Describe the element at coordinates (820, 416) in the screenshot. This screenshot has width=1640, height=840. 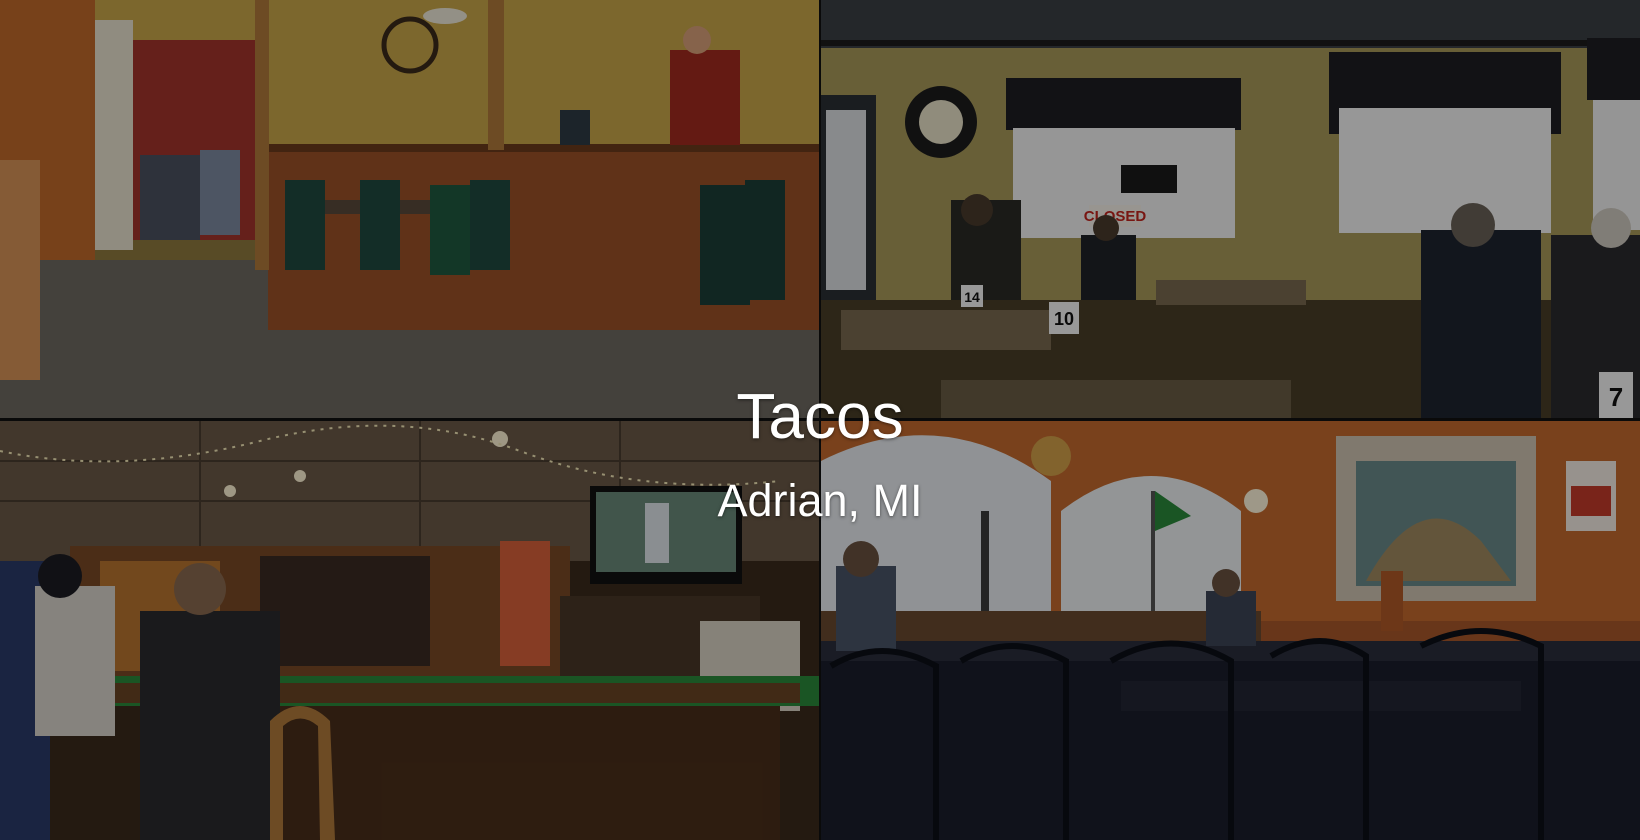
I see `collage-title: Tacos` at that location.